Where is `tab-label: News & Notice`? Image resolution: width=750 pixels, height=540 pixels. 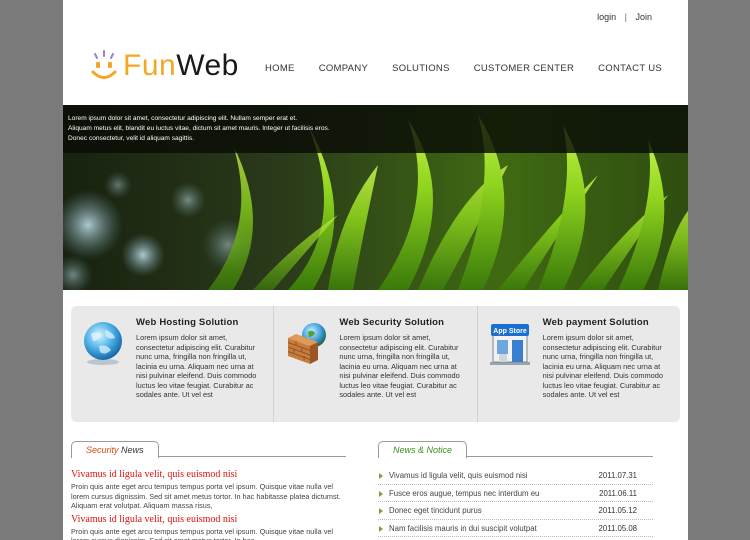 tab-label: News & Notice is located at coordinates (423, 450).